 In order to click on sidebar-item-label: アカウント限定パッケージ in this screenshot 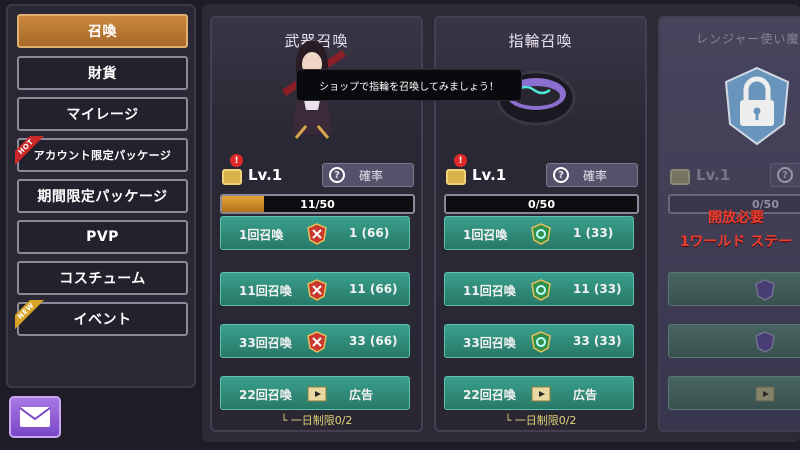, I will do `click(102, 155)`.